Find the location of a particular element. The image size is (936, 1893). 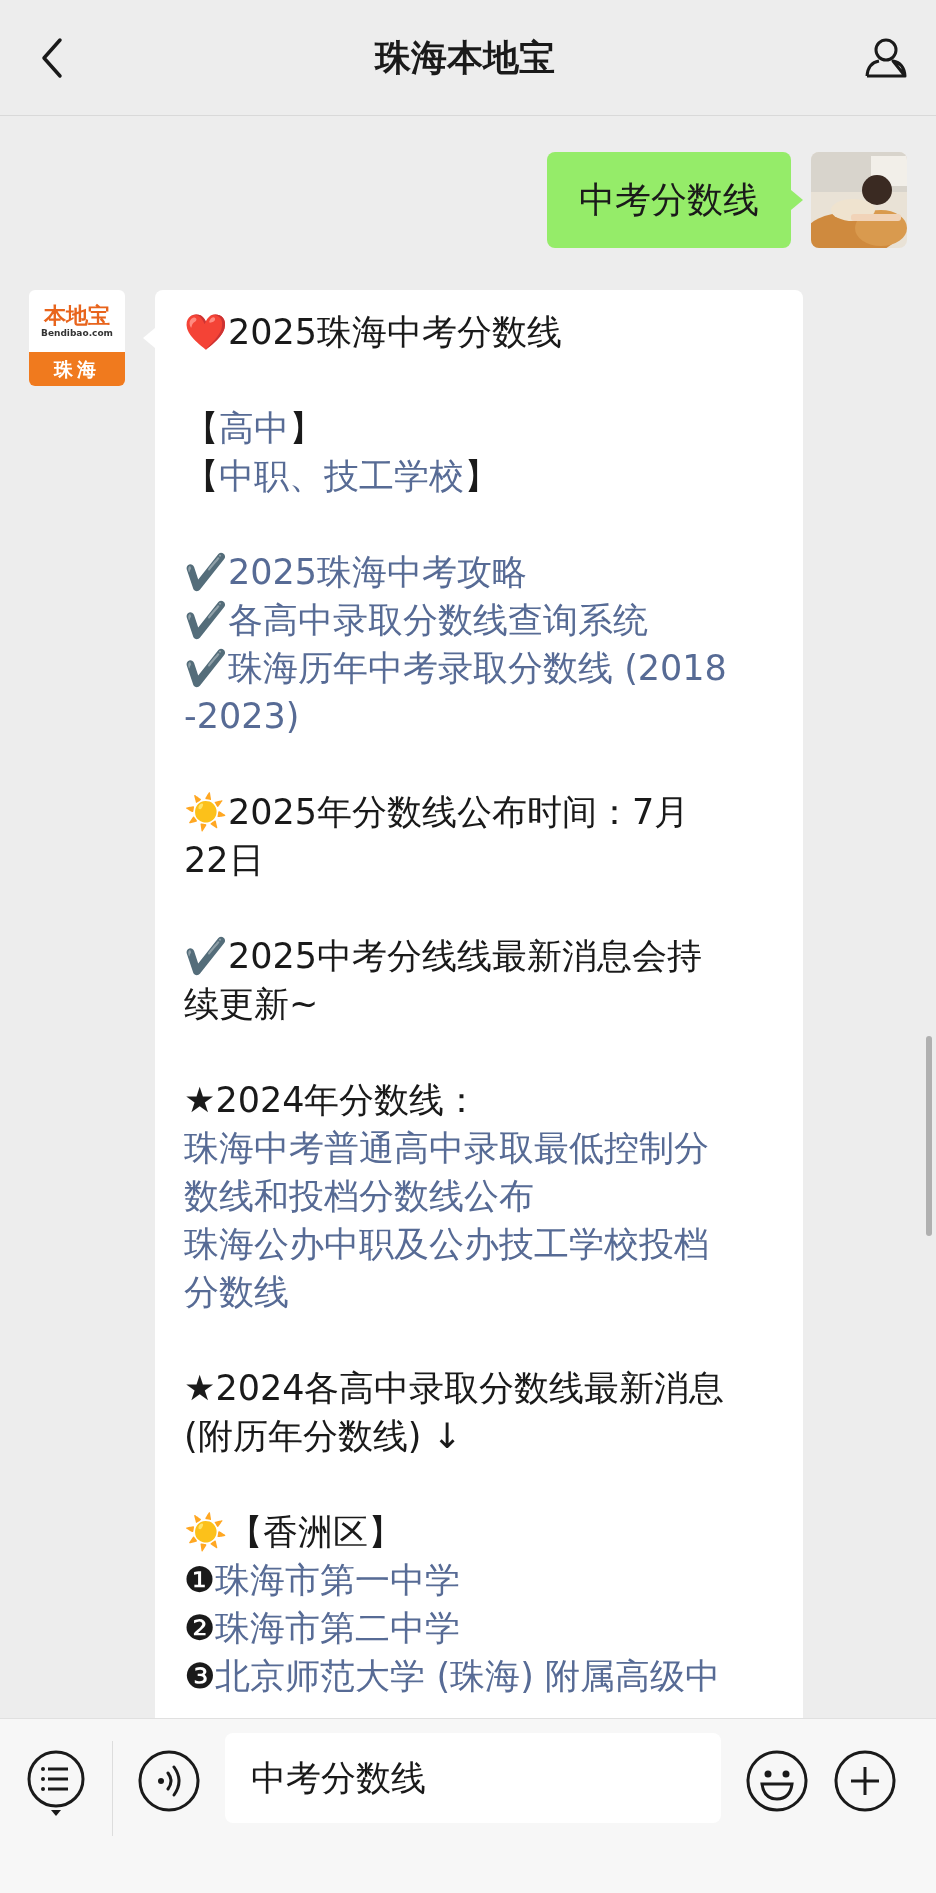

message-text: 2025年分数线公布时间：7月 is located at coordinates (459, 812).